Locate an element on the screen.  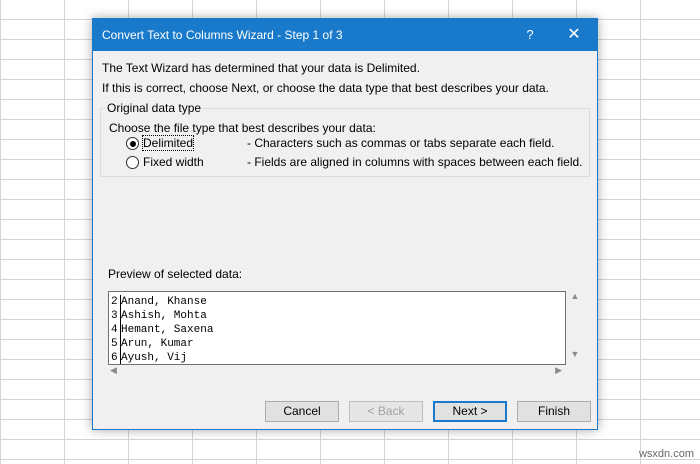
row-text: Ashish, Mohta is located at coordinates (164, 316).